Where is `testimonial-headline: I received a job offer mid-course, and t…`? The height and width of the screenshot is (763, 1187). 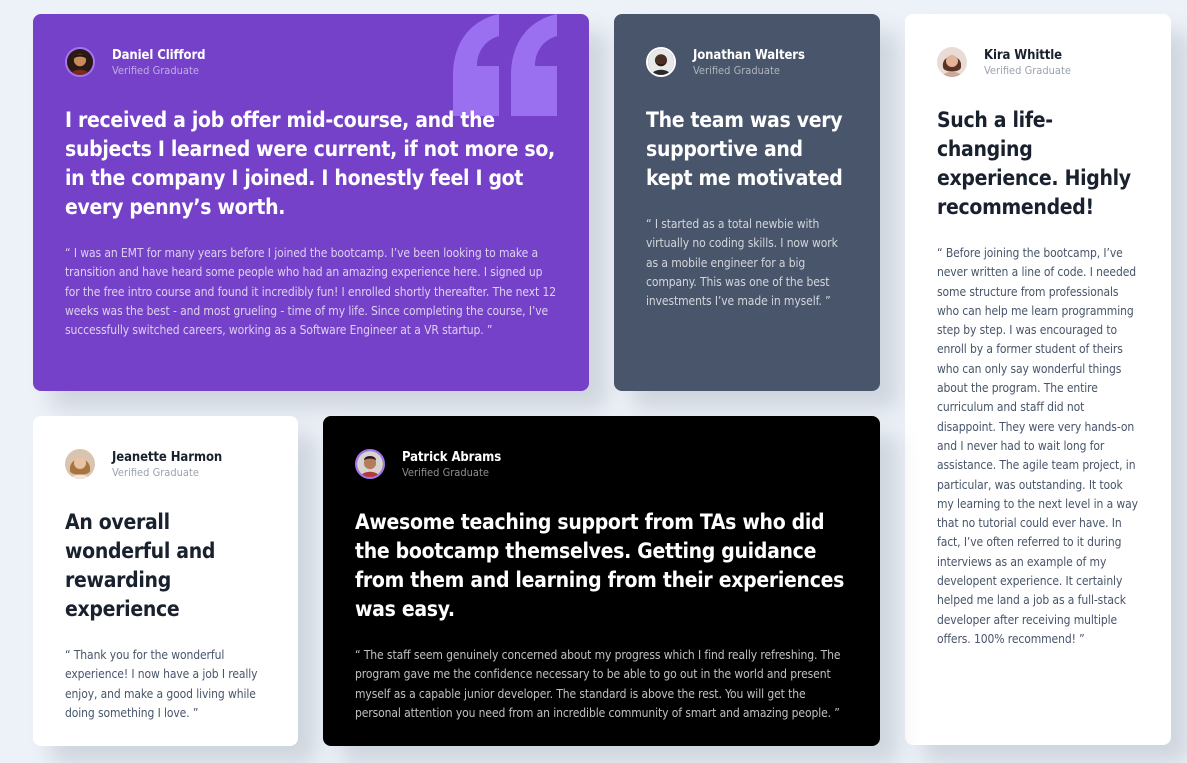
testimonial-headline: I received a job offer mid-course, and t… is located at coordinates (310, 163).